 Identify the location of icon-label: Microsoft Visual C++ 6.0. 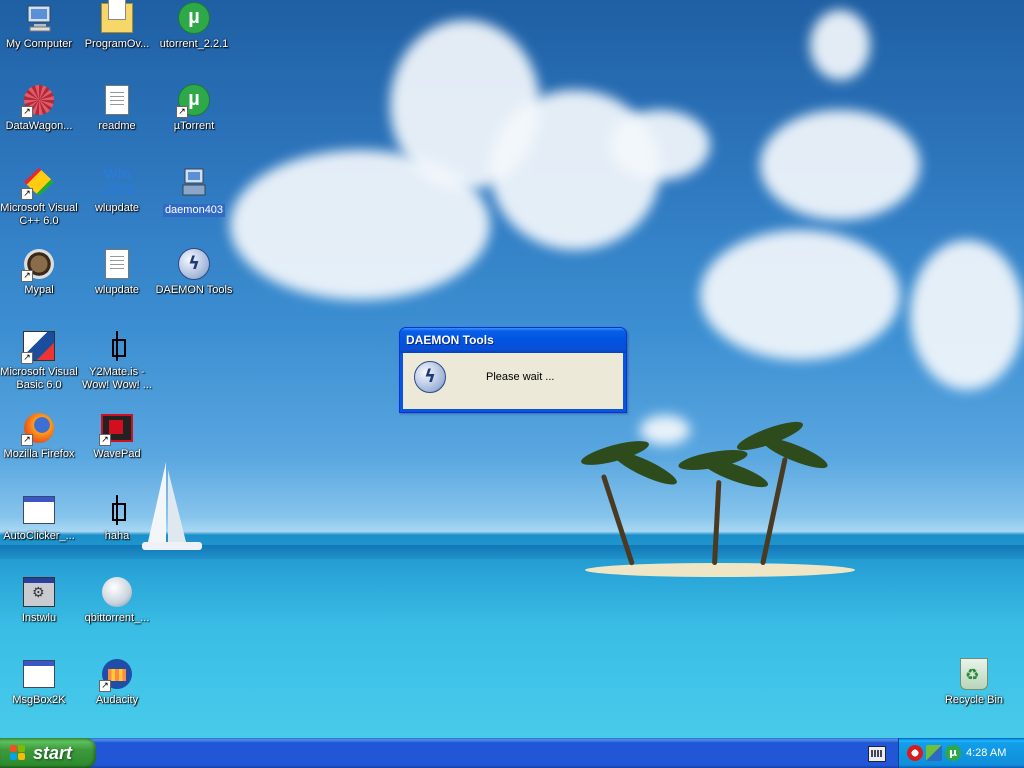
(39, 214).